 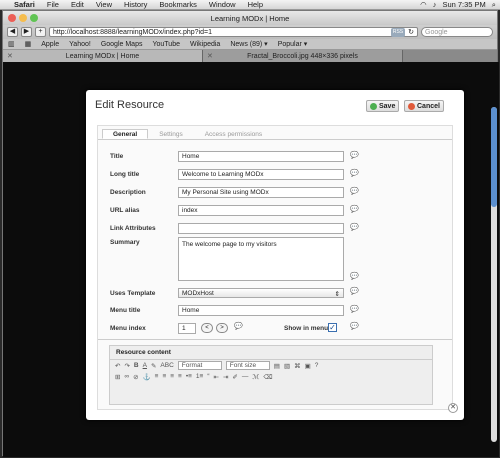 I want to click on reload-icon: ↻, so click(x=411, y=32).